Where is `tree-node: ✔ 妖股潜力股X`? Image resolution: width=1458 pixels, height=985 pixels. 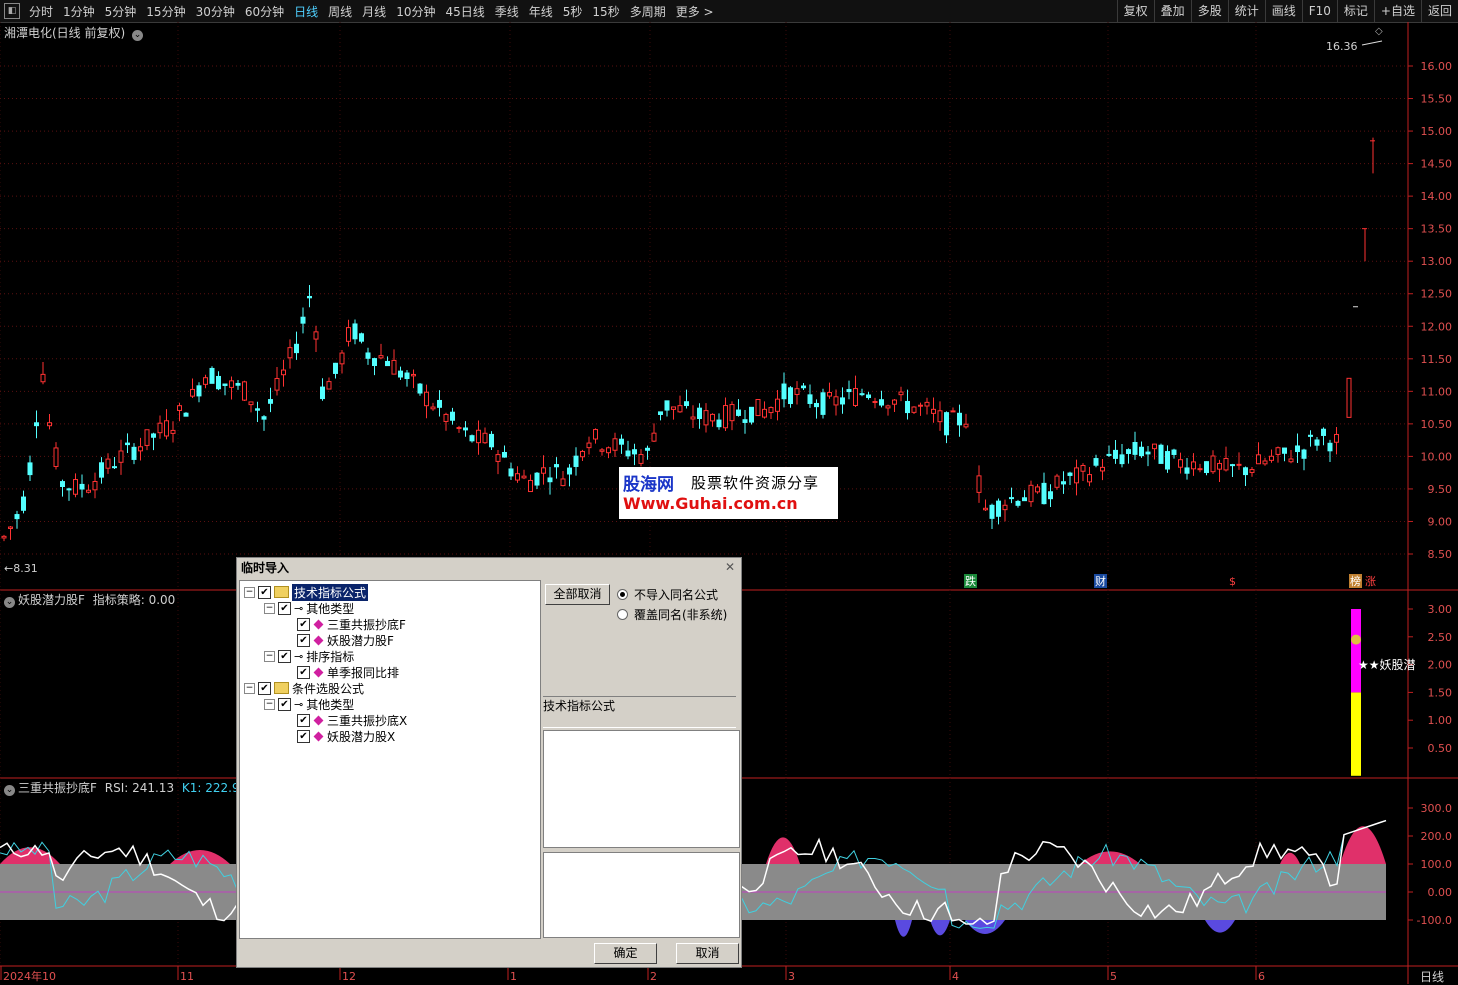 tree-node: ✔ 妖股潜力股X is located at coordinates (339, 736).